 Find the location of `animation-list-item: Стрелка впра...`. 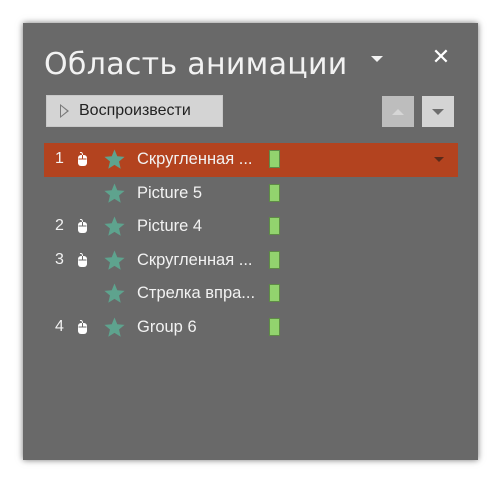

animation-list-item: Стрелка впра... is located at coordinates (251, 294).